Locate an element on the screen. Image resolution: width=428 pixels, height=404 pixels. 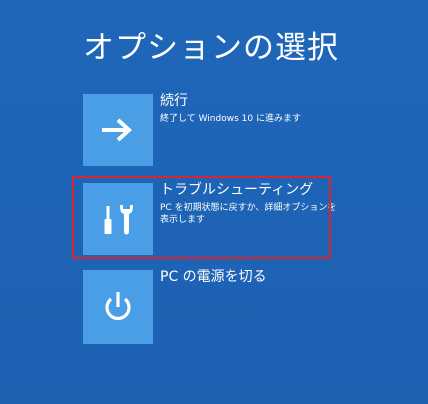
option-troubleshoot: トラブルシューティング PC を初期状態に戻すか、詳細オプションを表示します is located at coordinates (209, 219).